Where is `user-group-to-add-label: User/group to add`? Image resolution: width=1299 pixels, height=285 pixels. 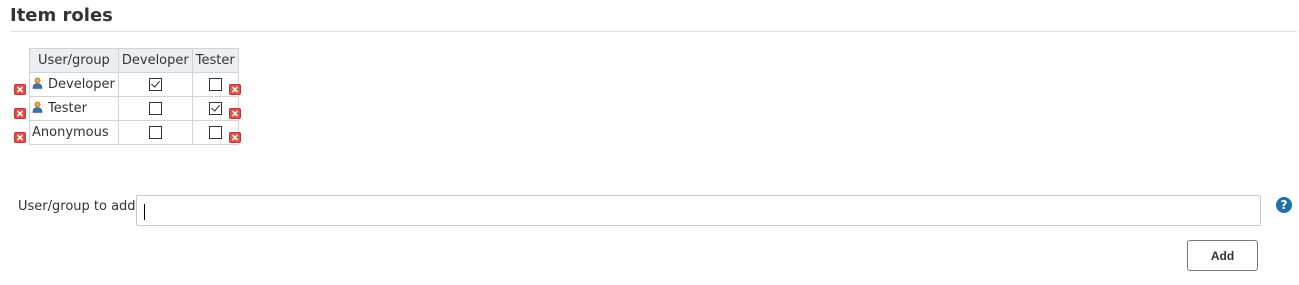
user-group-to-add-label: User/group to add is located at coordinates (77, 206).